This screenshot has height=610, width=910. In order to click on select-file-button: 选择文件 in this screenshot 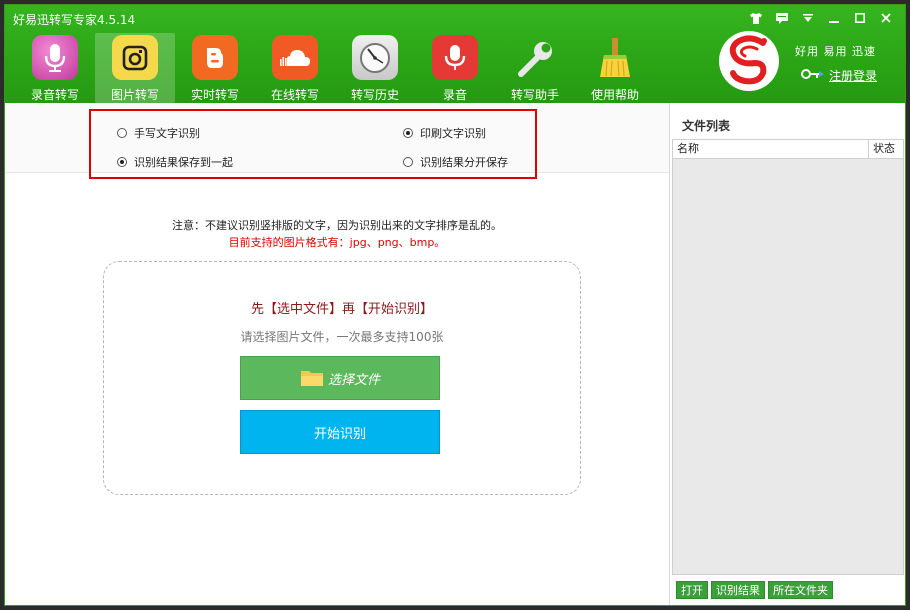, I will do `click(340, 378)`.